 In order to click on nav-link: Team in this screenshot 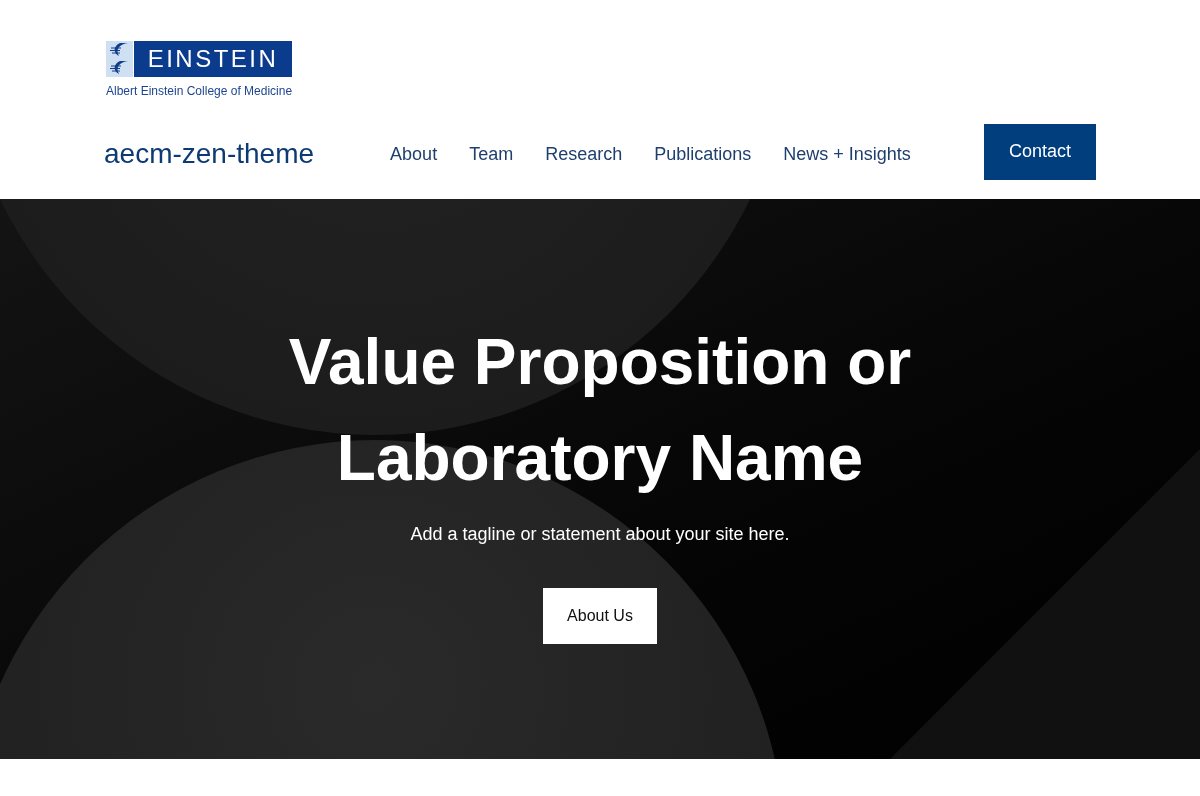, I will do `click(491, 154)`.